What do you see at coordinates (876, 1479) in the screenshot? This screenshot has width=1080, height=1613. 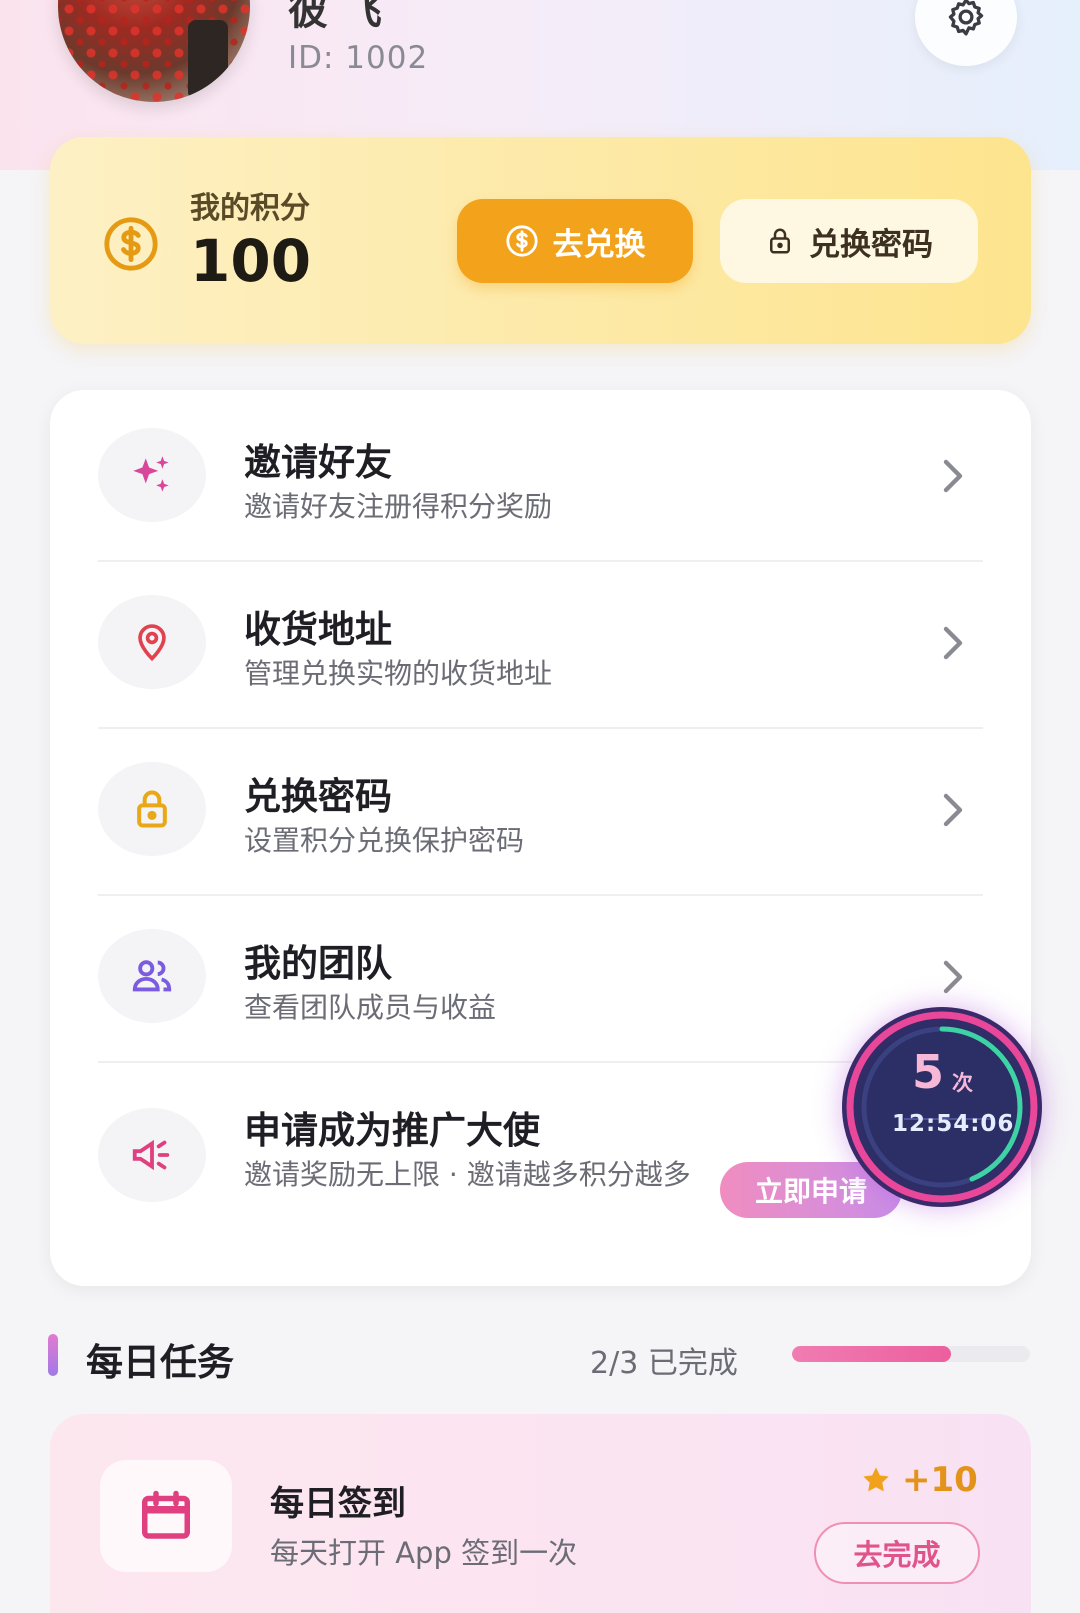 I see `star-icon` at bounding box center [876, 1479].